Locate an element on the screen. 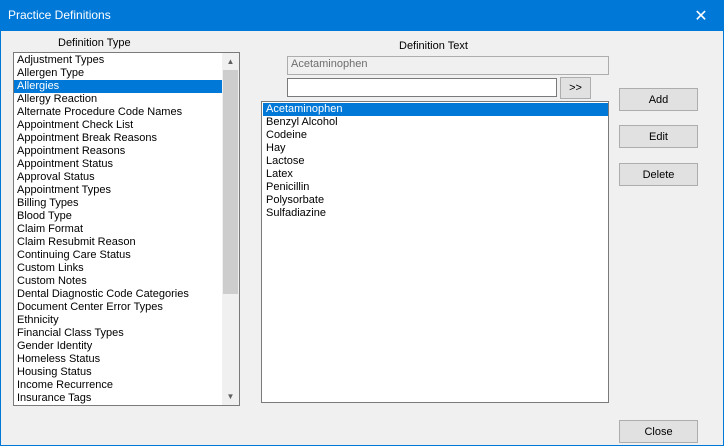  definition-text-item: Latex is located at coordinates (435, 174).